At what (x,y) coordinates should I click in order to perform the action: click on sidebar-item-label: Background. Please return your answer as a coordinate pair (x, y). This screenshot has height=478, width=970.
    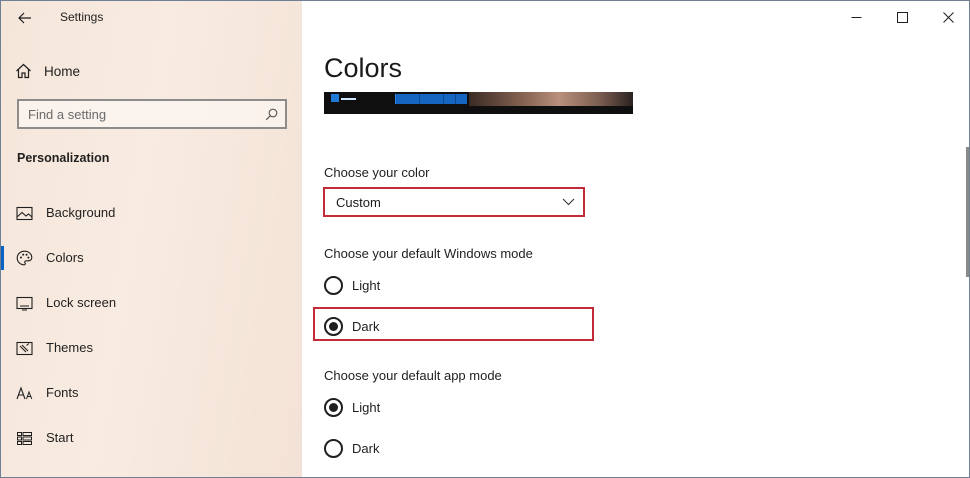
    Looking at the image, I should click on (81, 212).